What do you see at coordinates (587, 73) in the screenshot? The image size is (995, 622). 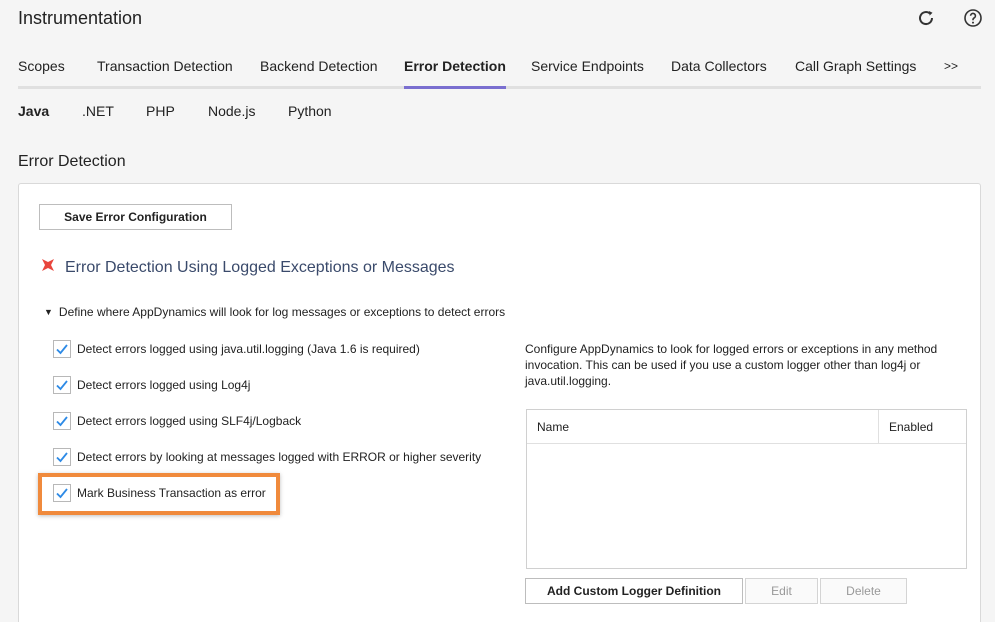 I see `tab-service-endpoints: Service Endpoints` at bounding box center [587, 73].